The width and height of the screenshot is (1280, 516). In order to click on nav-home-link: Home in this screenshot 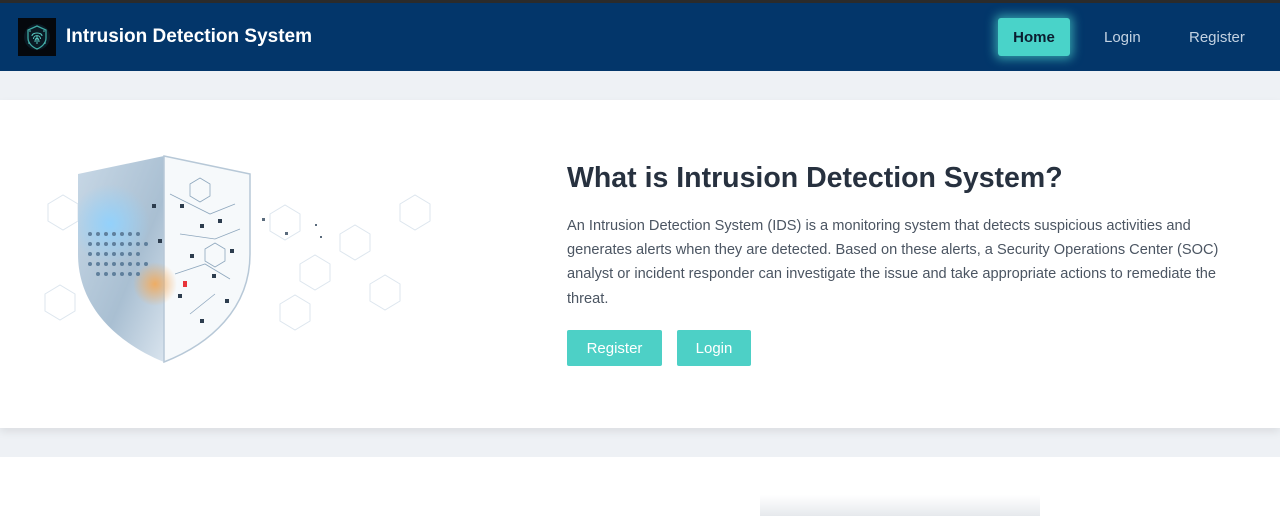, I will do `click(1034, 37)`.